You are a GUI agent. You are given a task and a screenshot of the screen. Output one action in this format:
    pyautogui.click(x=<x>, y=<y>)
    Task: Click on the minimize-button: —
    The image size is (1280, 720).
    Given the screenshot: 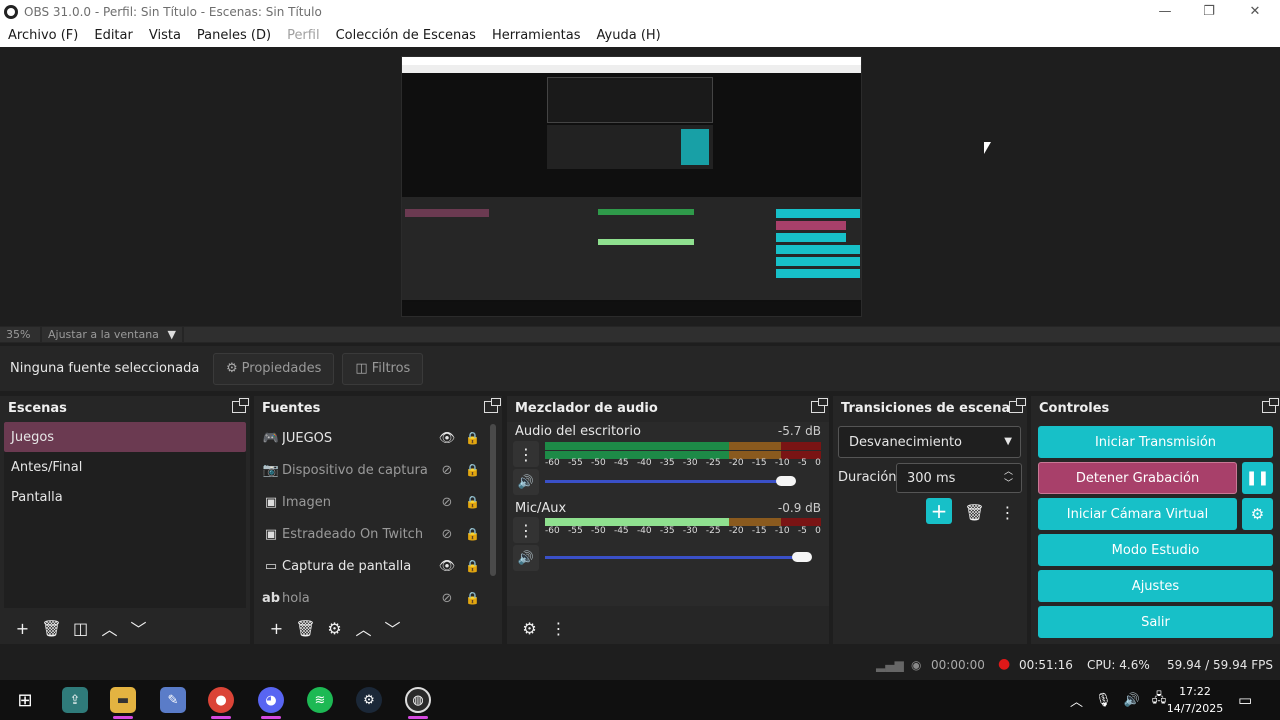 What is the action you would take?
    pyautogui.click(x=1165, y=11)
    